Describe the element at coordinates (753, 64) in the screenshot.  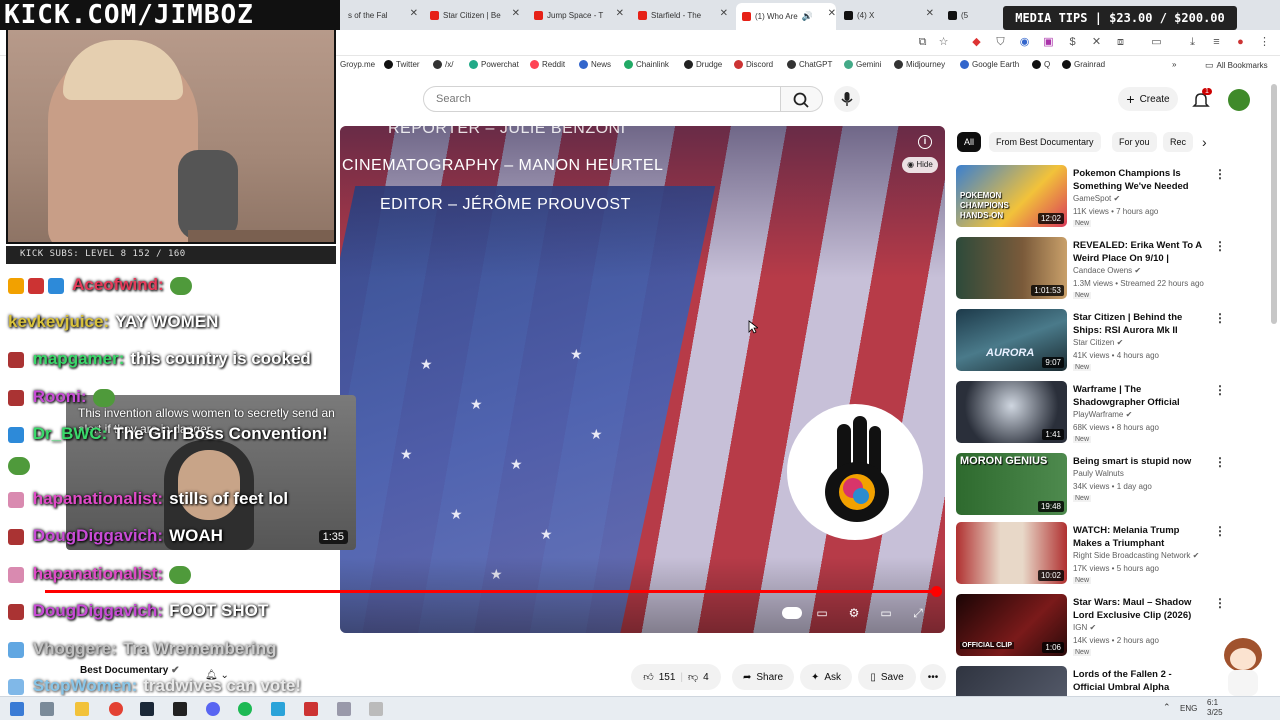
I see `bookmark: Discord` at that location.